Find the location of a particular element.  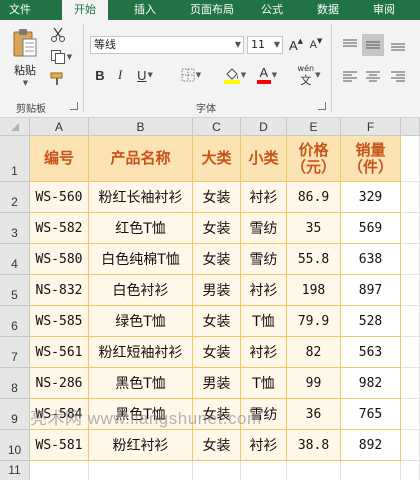

tab-0: 文件 is located at coordinates (20, 10).